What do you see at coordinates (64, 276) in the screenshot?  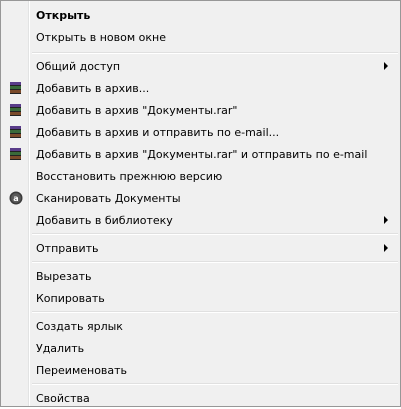 I see `menu-item-label: Вырезать` at bounding box center [64, 276].